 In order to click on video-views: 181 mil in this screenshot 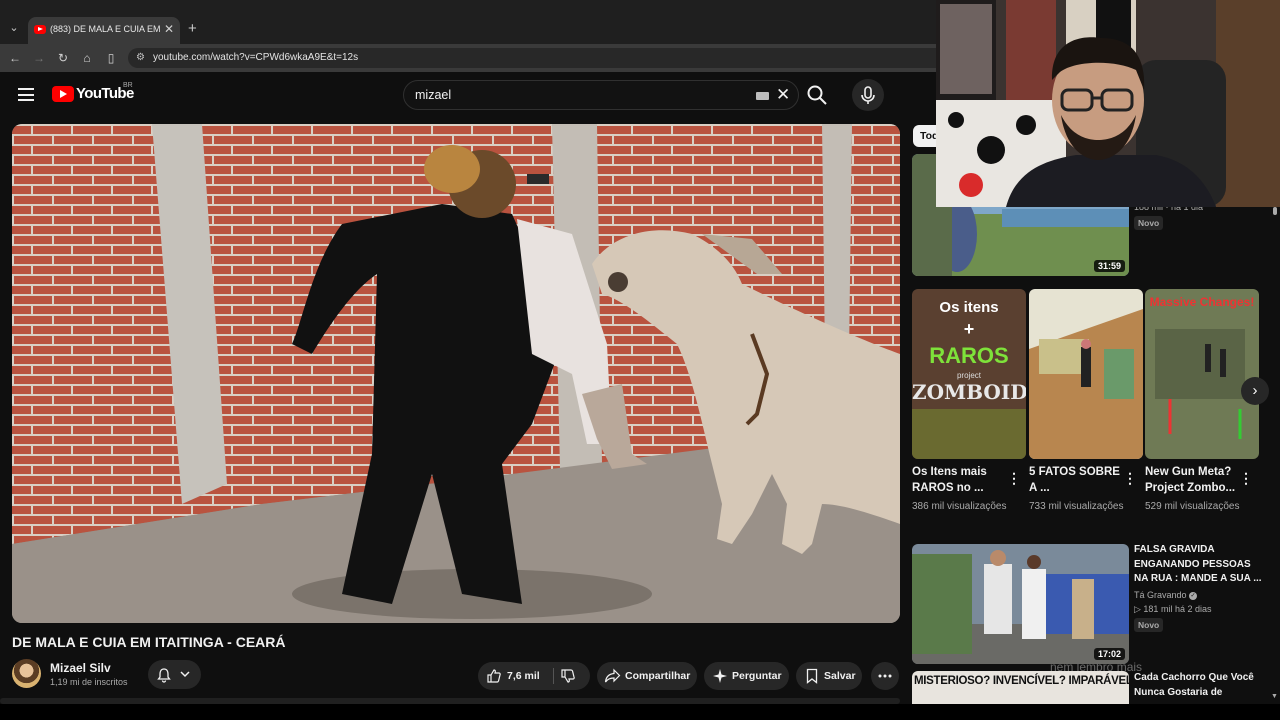, I will do `click(1158, 609)`.